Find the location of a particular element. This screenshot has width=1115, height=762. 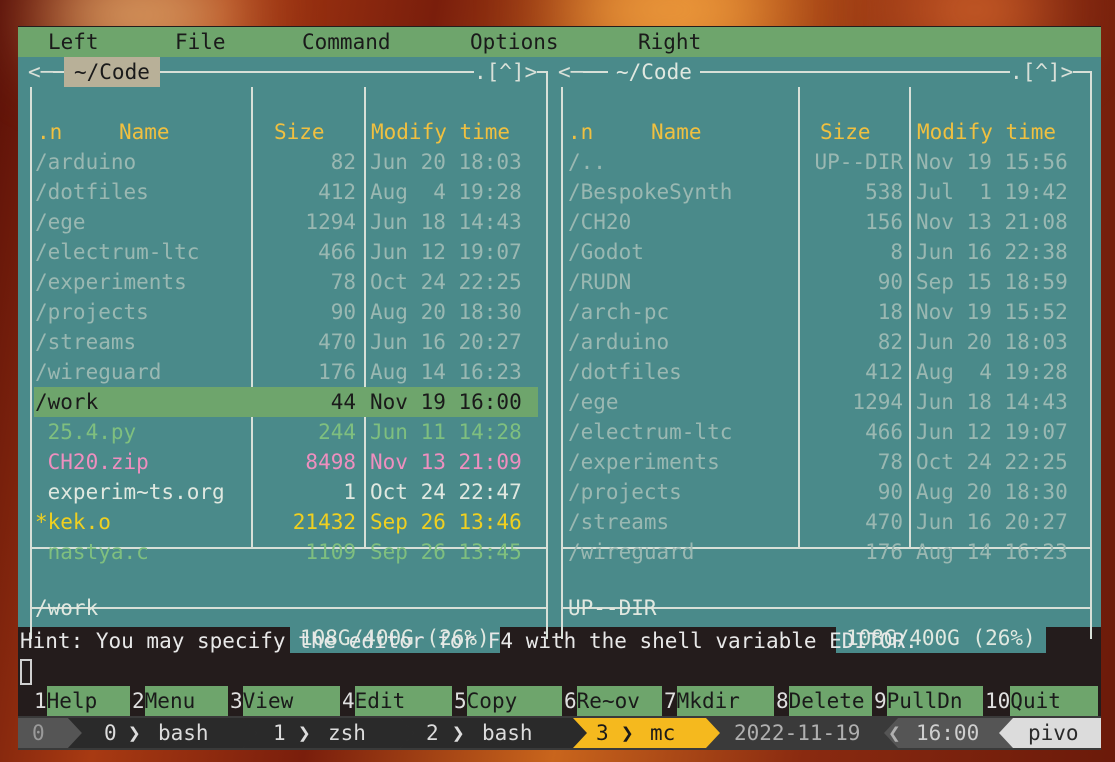

file-name: /arch-pc is located at coordinates (681, 312).